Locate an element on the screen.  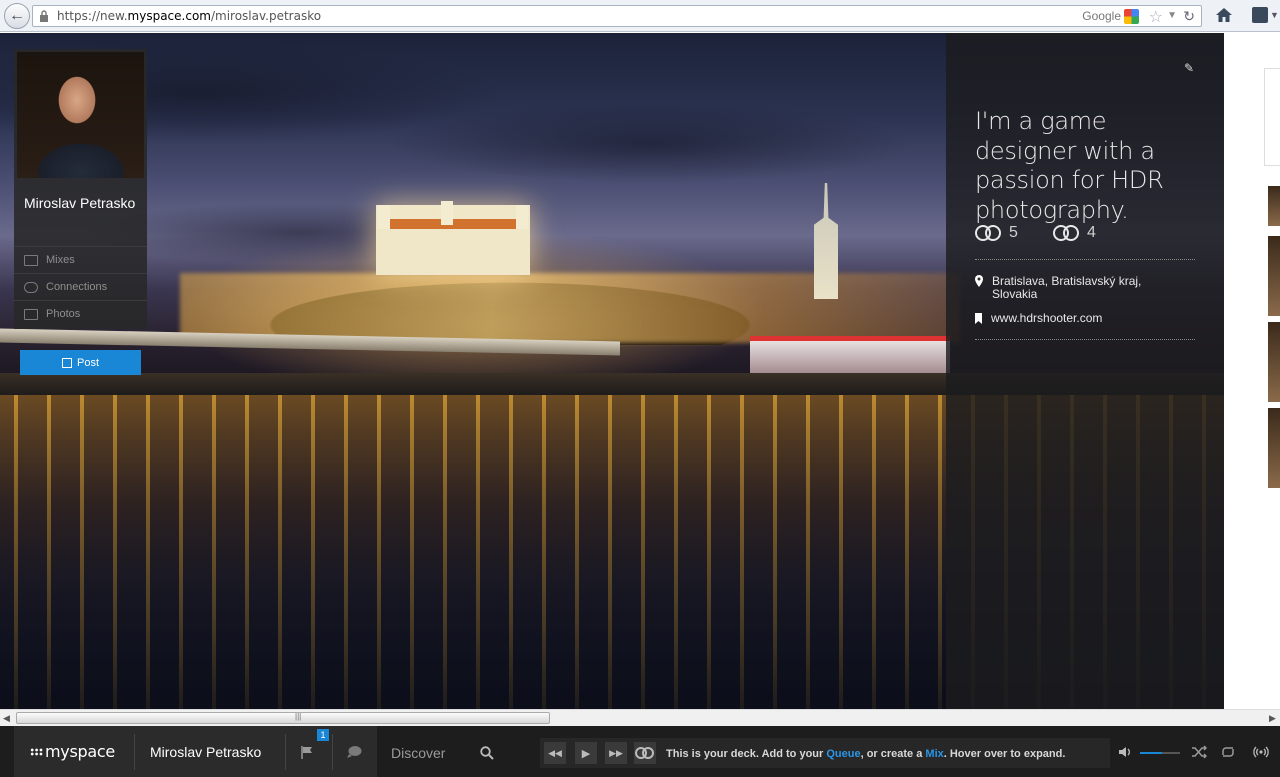
rewind-button: ◀◀ is located at coordinates (555, 753).